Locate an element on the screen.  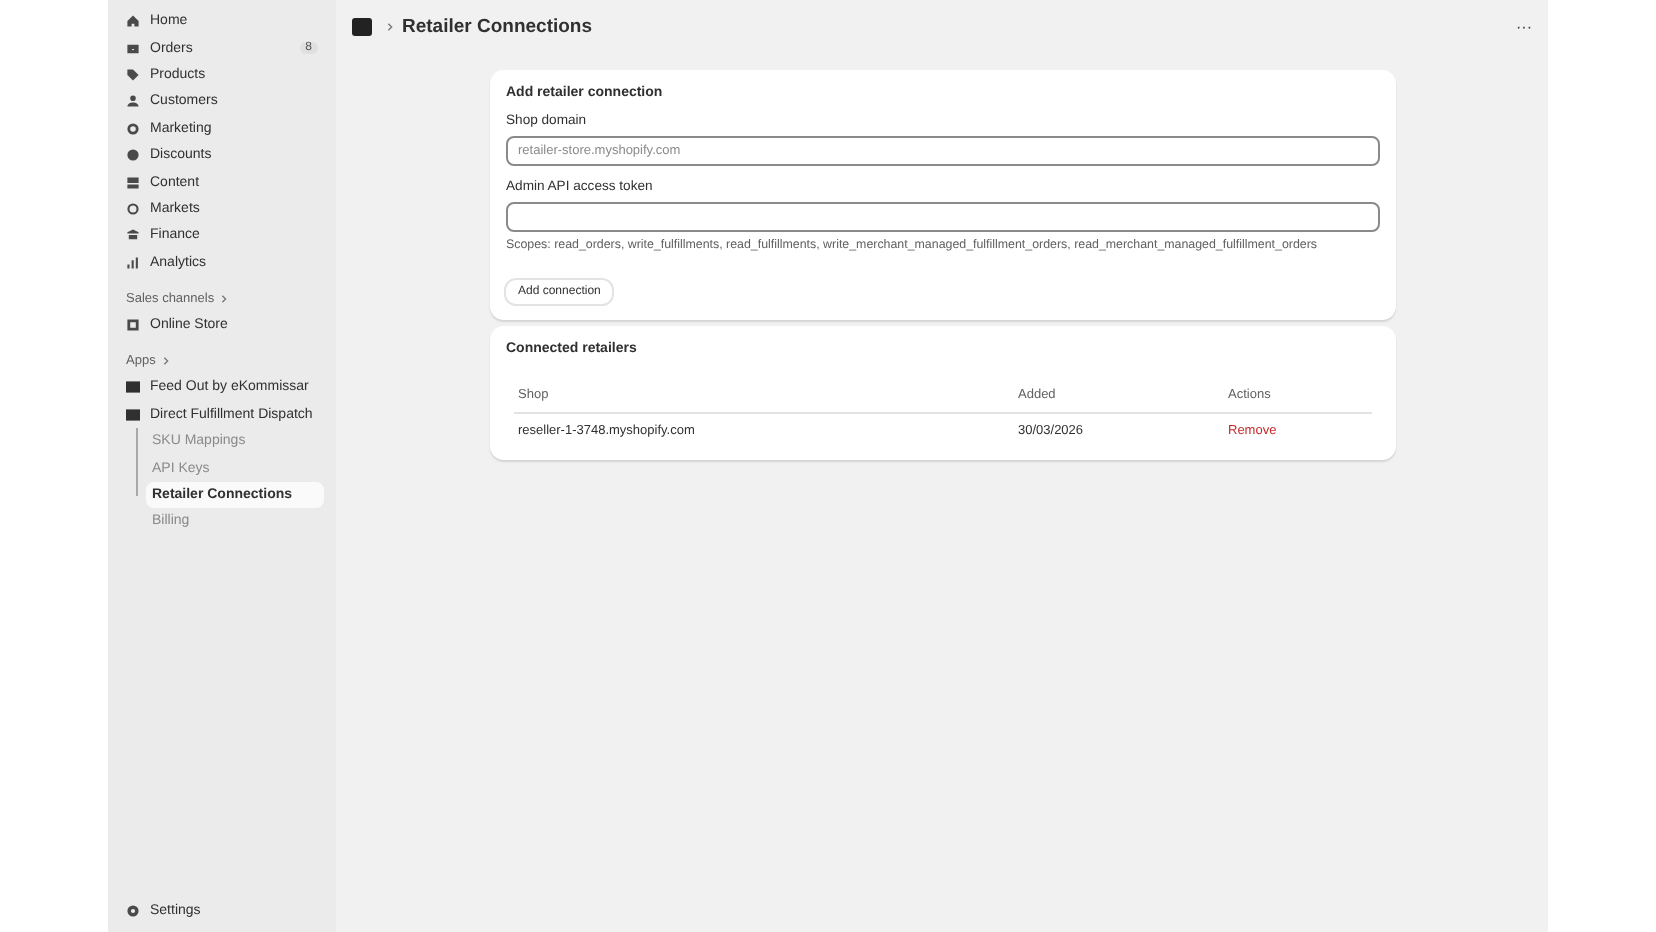
store-icon is located at coordinates (133, 325).